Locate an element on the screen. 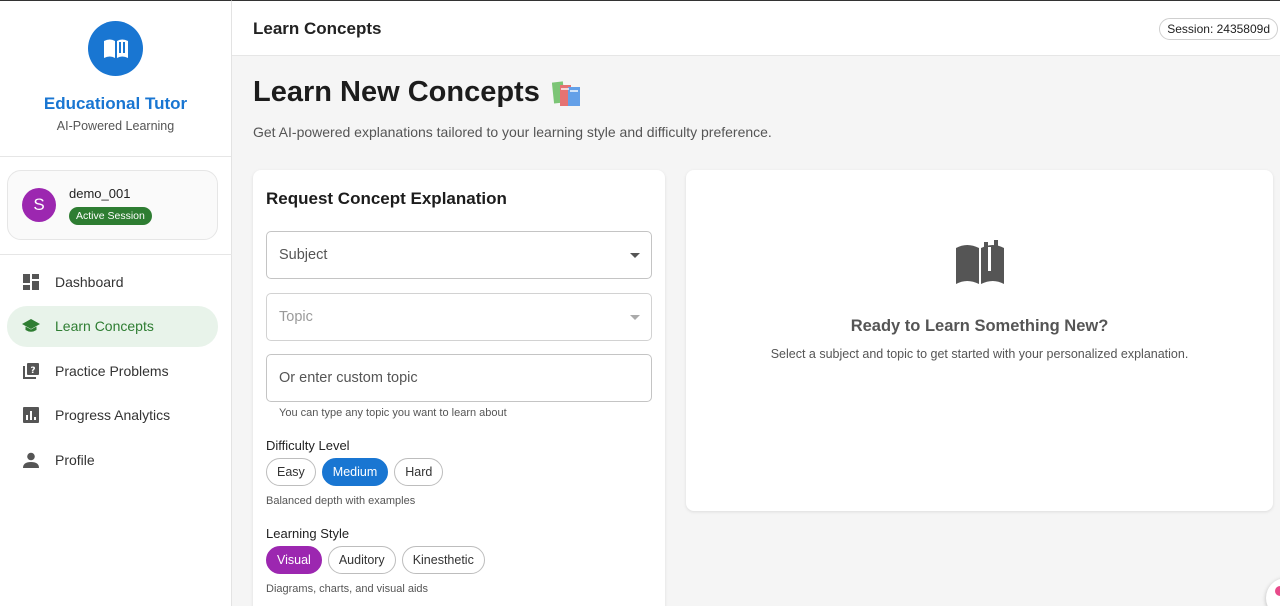 Image resolution: width=1280 pixels, height=606 pixels. learning-style-options: Visual Auditory Kinesthetic is located at coordinates (375, 560).